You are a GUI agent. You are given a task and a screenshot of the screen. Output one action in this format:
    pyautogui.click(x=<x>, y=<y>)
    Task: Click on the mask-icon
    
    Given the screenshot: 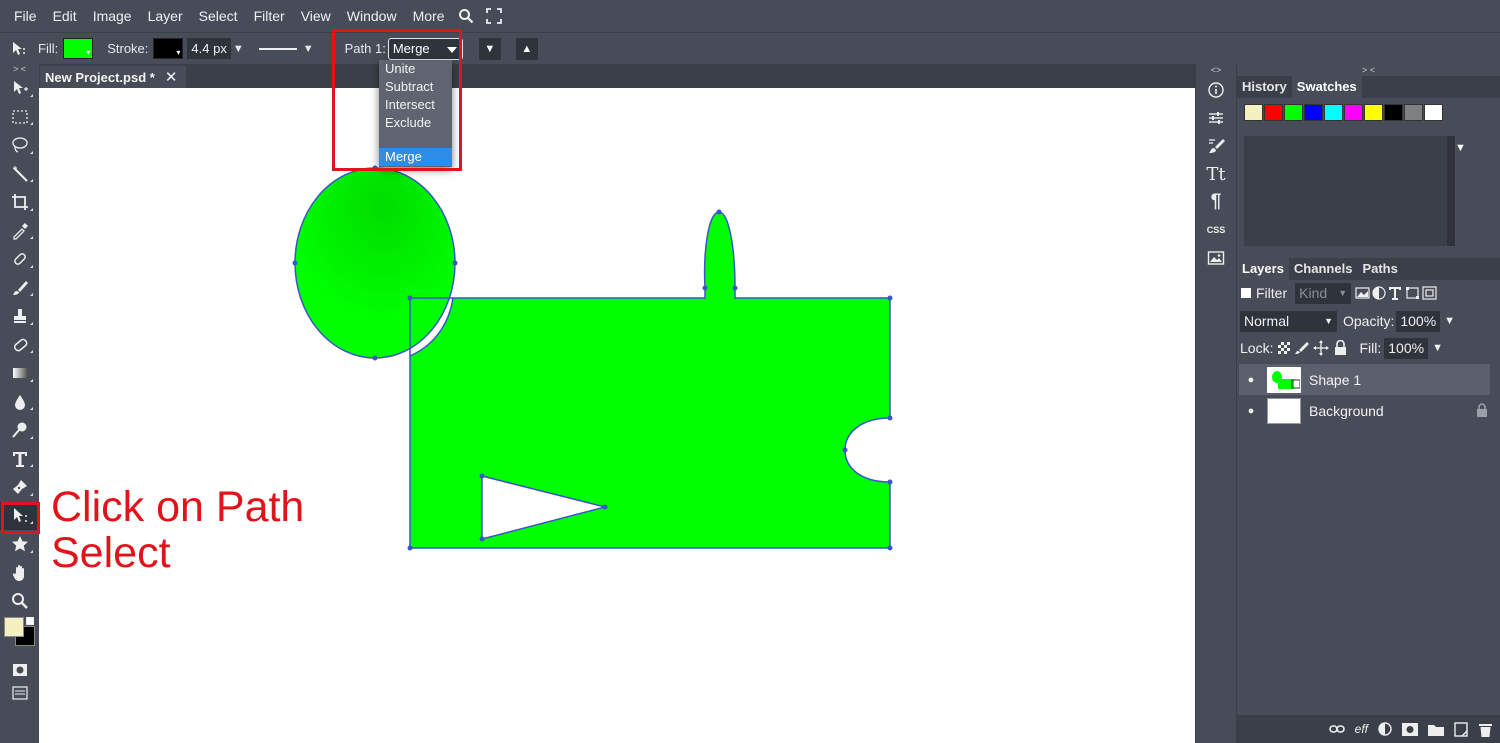 What is the action you would take?
    pyautogui.click(x=1410, y=729)
    